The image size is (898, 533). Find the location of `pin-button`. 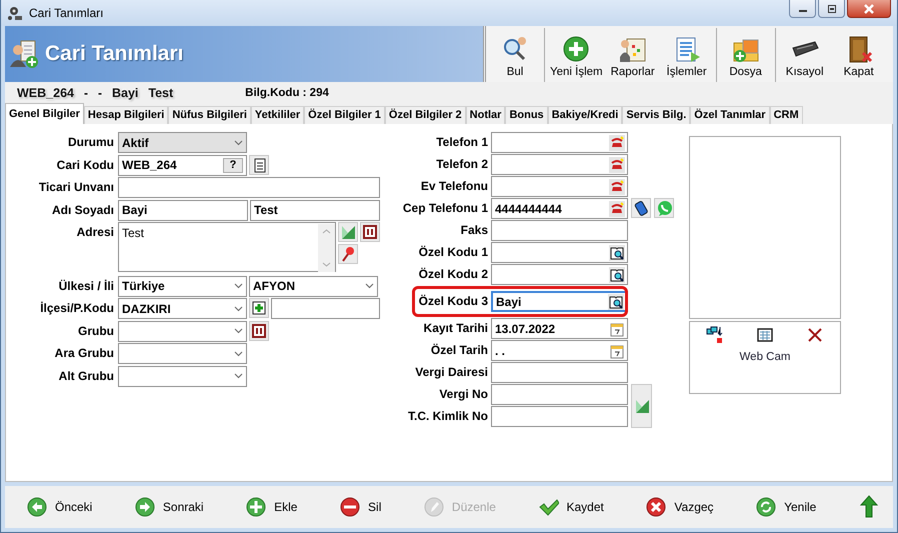

pin-button is located at coordinates (348, 254).